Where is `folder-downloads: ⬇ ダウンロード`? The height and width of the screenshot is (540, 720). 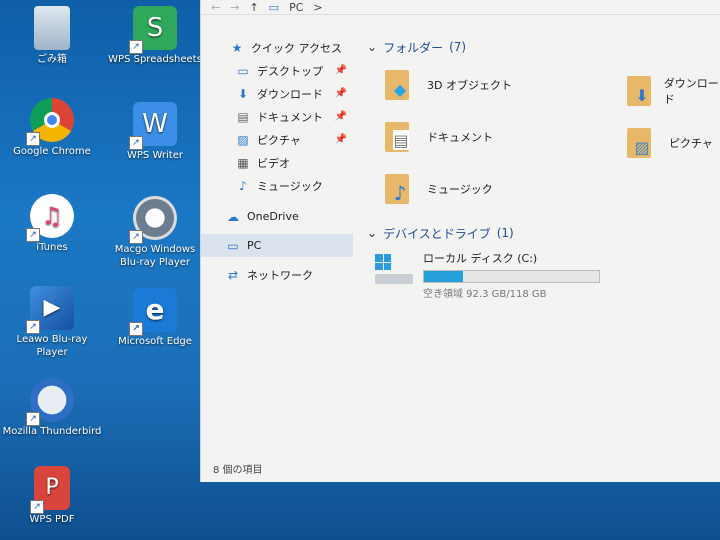
folder-downloads: ⬇ ダウンロード is located at coordinates (671, 91).